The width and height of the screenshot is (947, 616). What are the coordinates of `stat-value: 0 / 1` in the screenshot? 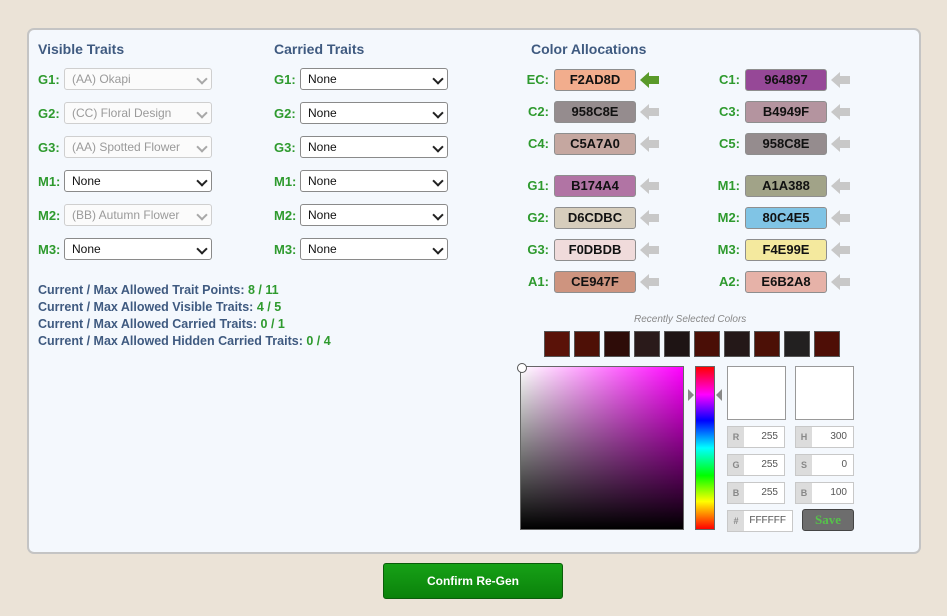 It's located at (272, 324).